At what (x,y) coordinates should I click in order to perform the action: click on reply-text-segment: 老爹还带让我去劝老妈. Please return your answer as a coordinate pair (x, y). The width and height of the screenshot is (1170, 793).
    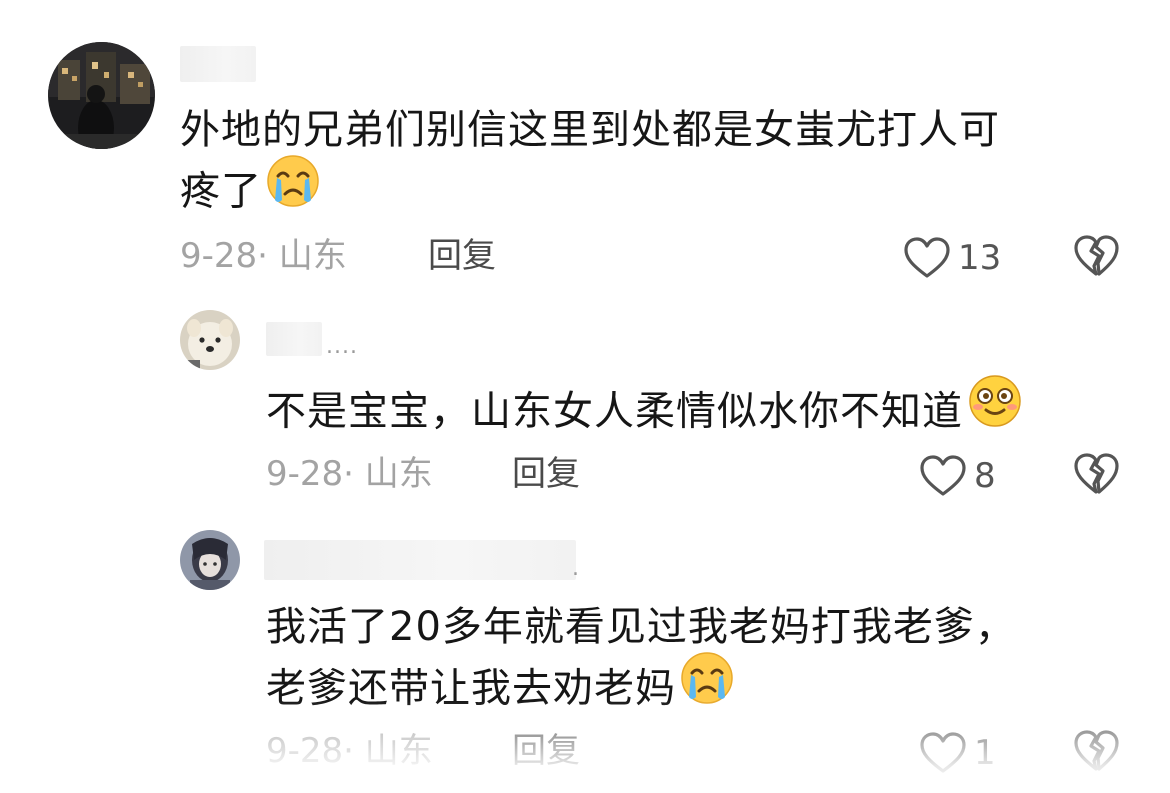
    Looking at the image, I should click on (471, 688).